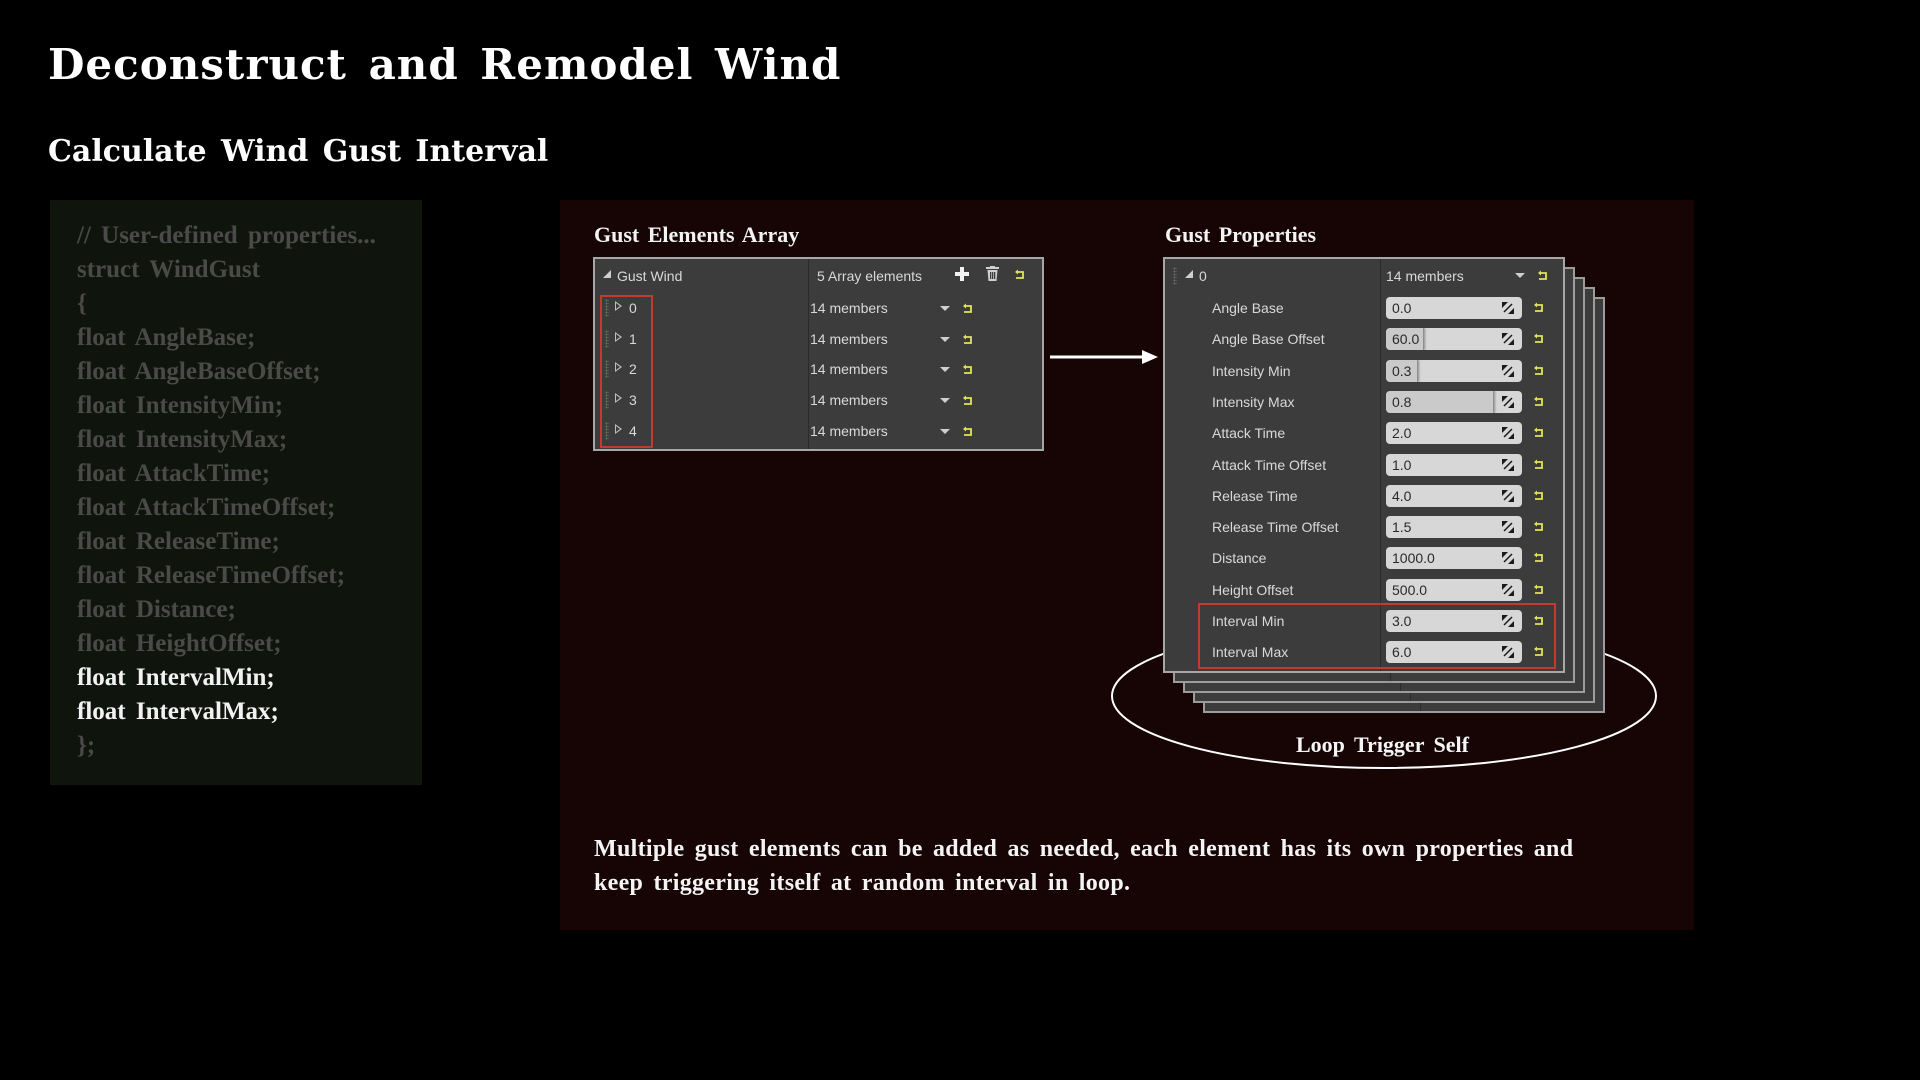 This screenshot has width=1920, height=1080. I want to click on property-row: Attack Time Offset 1.0, so click(1364, 465).